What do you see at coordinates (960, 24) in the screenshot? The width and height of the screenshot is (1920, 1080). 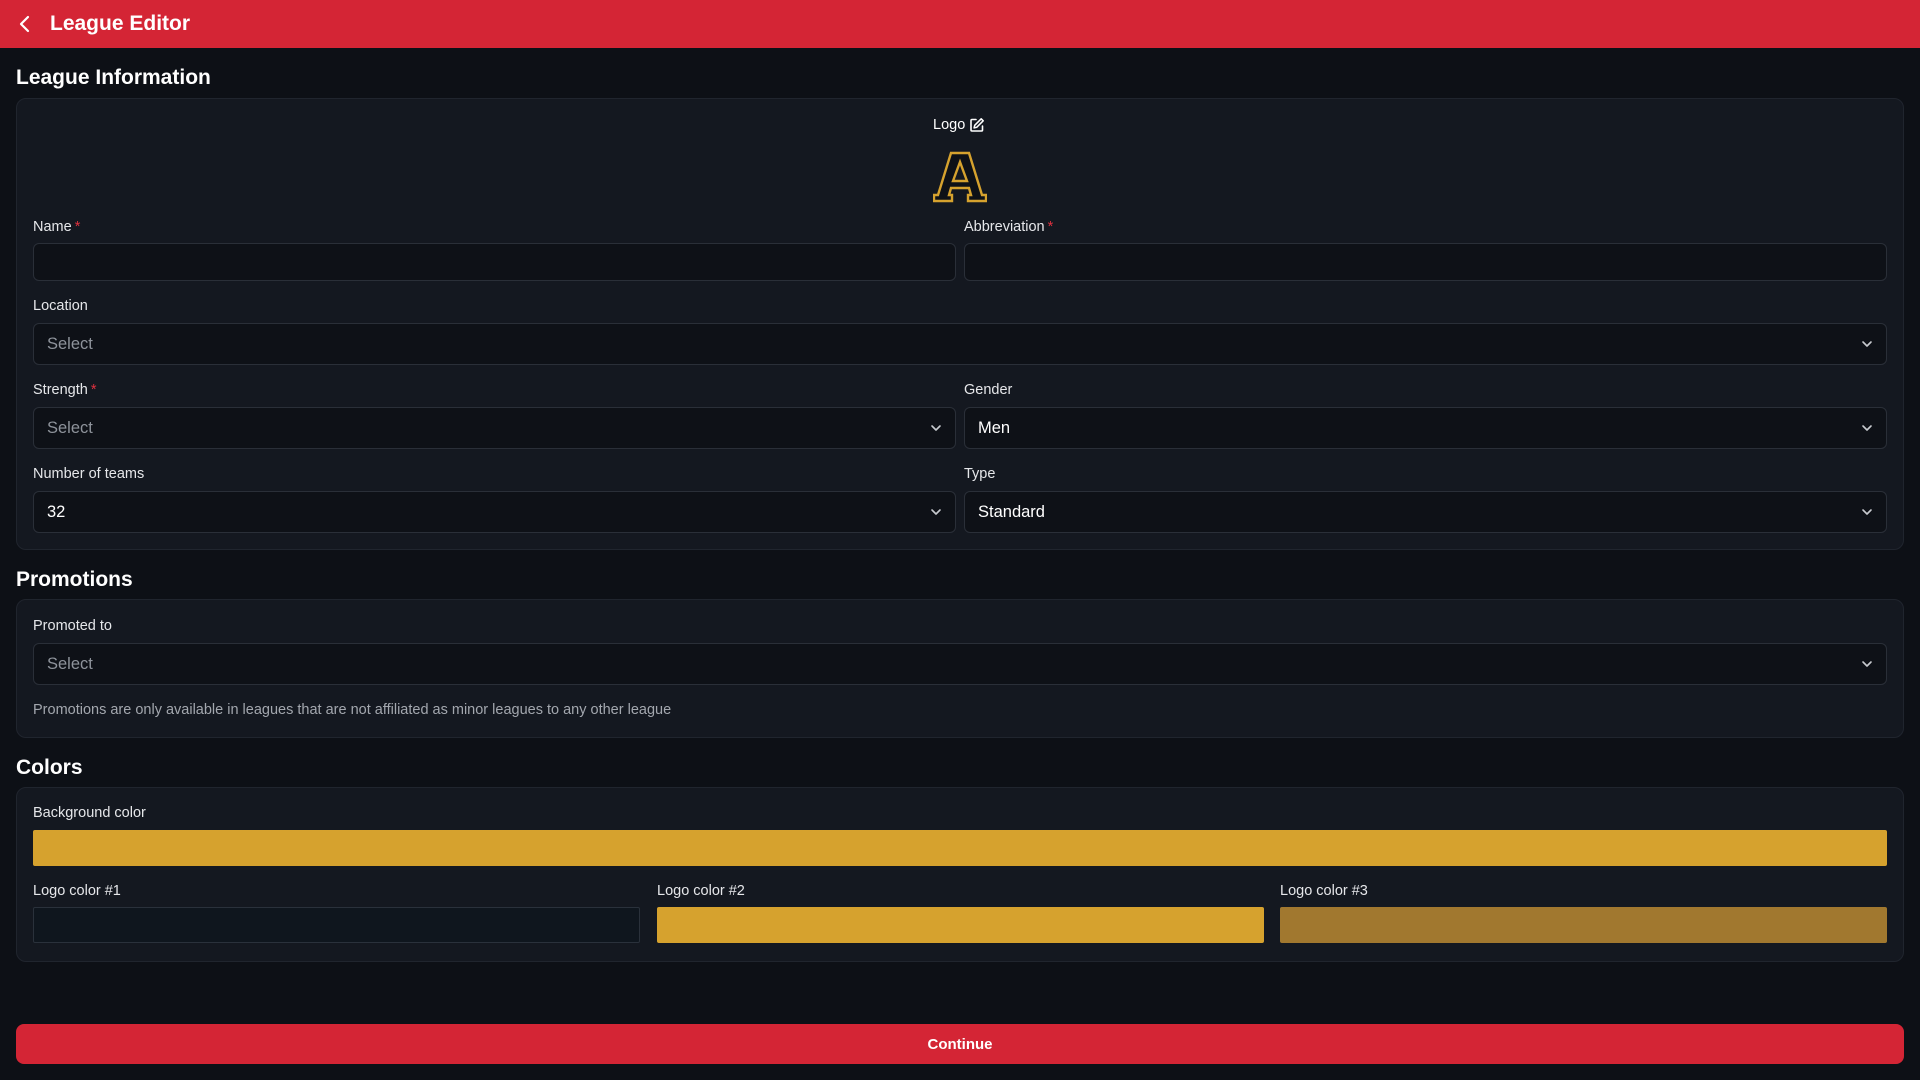 I see `app-header: League Editor` at bounding box center [960, 24].